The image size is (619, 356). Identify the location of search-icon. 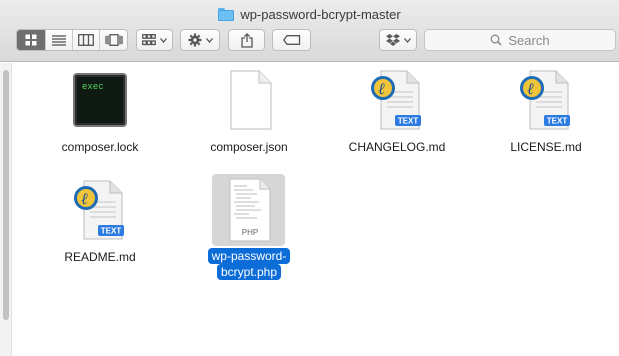
(496, 40).